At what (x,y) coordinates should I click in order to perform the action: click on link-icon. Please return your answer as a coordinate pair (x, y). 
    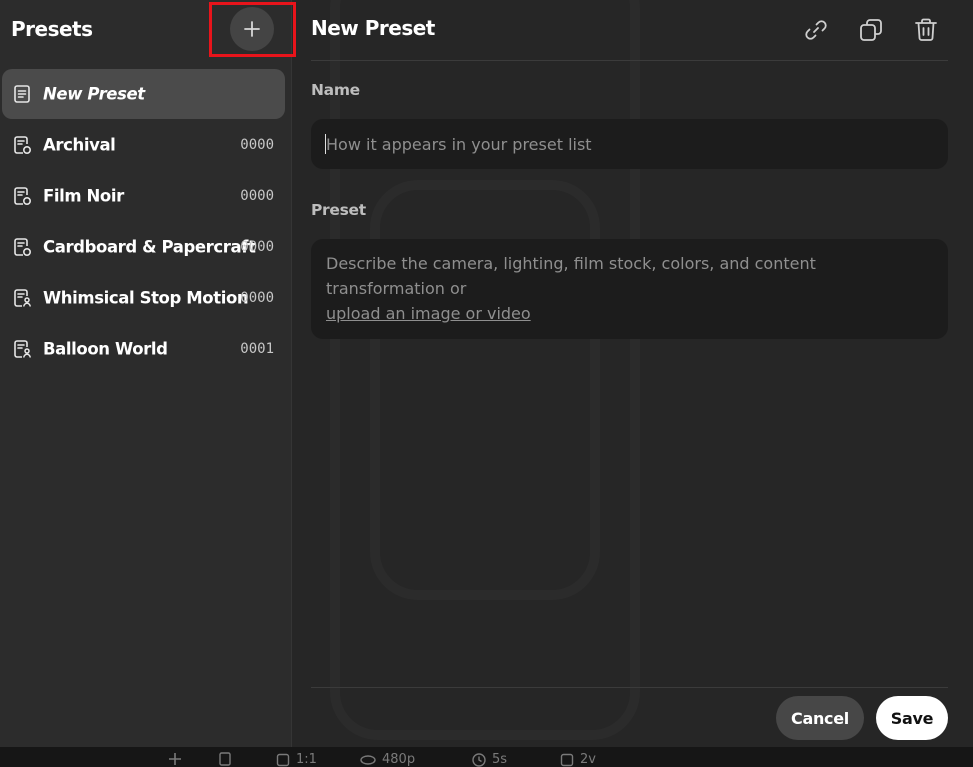
    Looking at the image, I should click on (816, 30).